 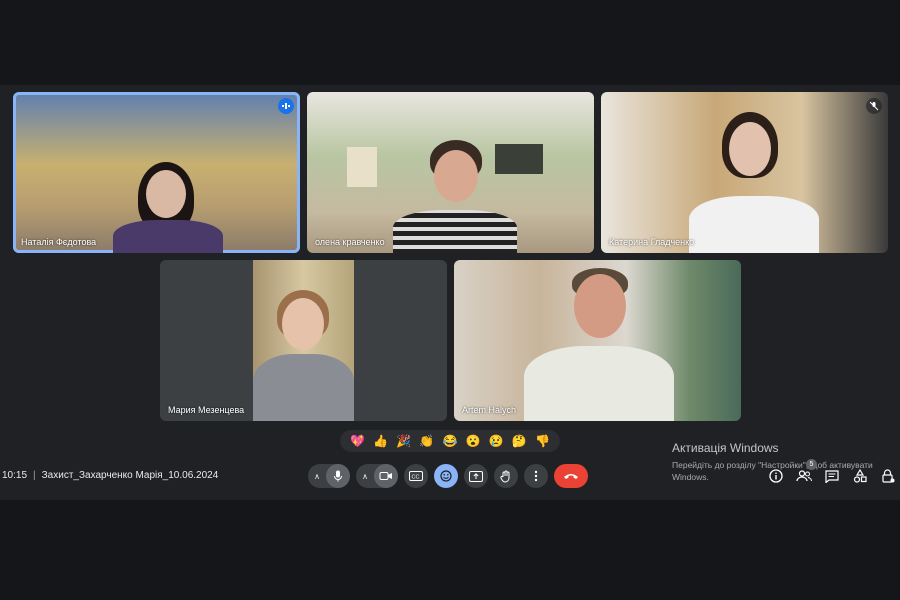 I want to click on call-controls: ∧ ∧ CC, so click(x=448, y=476).